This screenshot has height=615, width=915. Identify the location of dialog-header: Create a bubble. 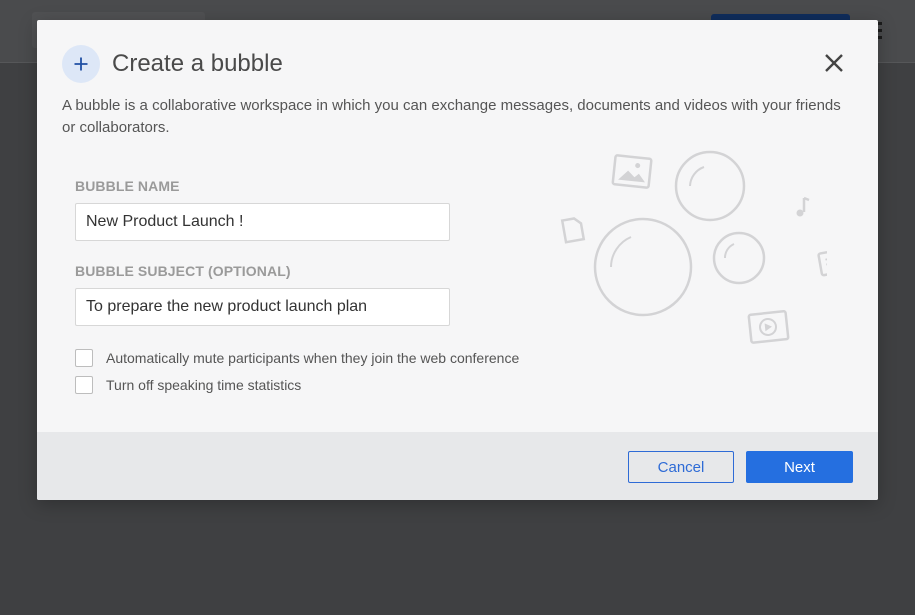
(172, 64).